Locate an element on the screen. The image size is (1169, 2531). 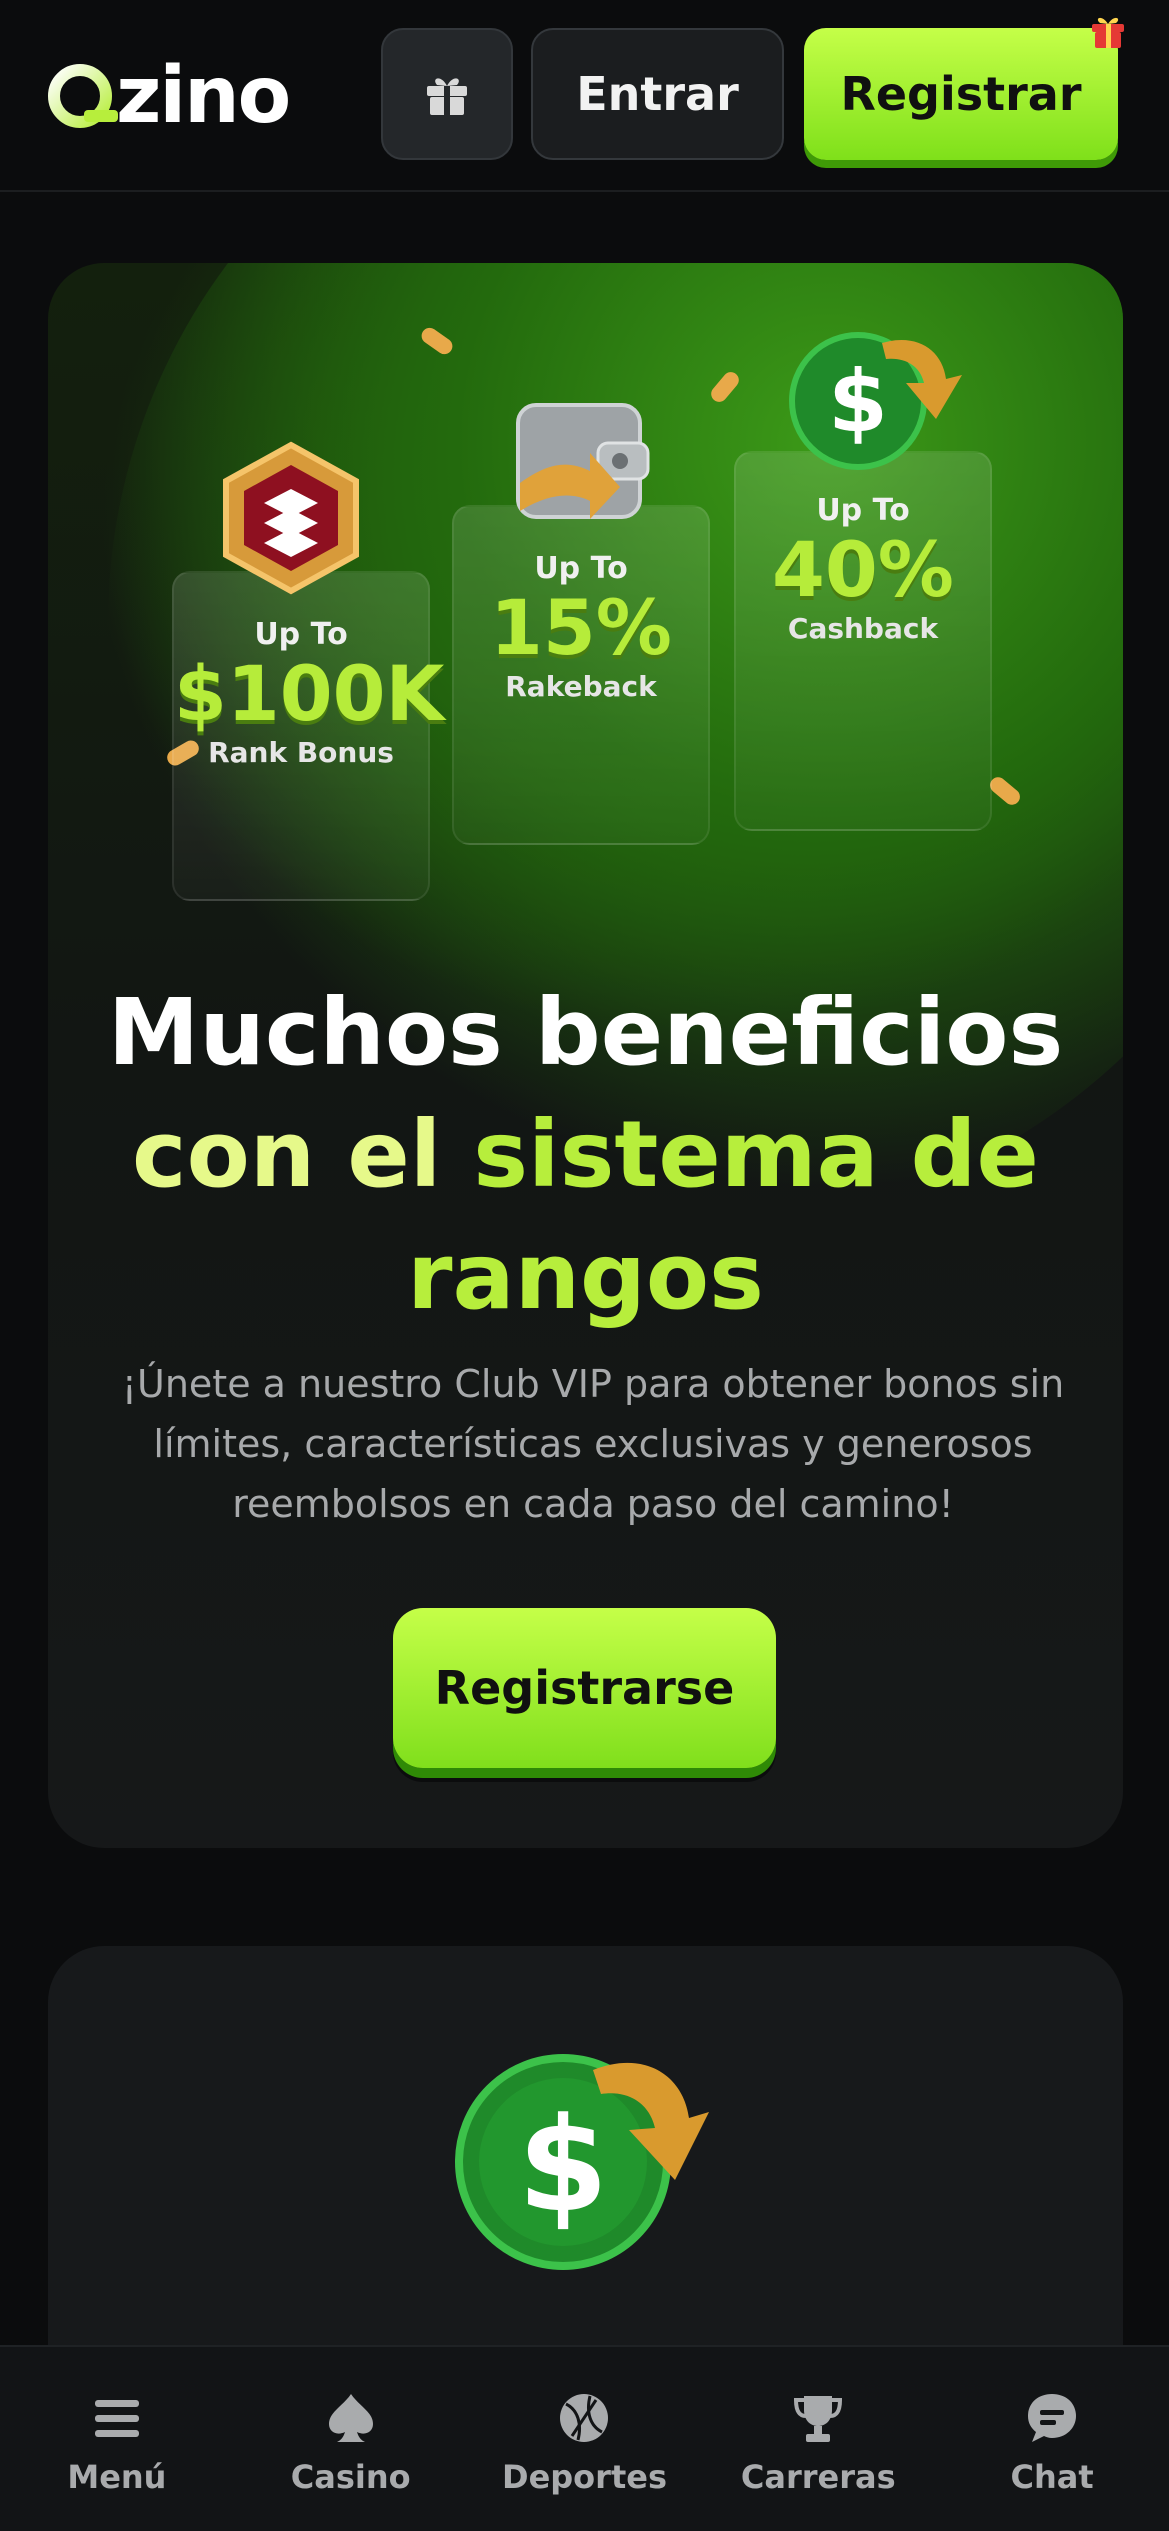
nav-label: Carreras is located at coordinates (818, 2477).